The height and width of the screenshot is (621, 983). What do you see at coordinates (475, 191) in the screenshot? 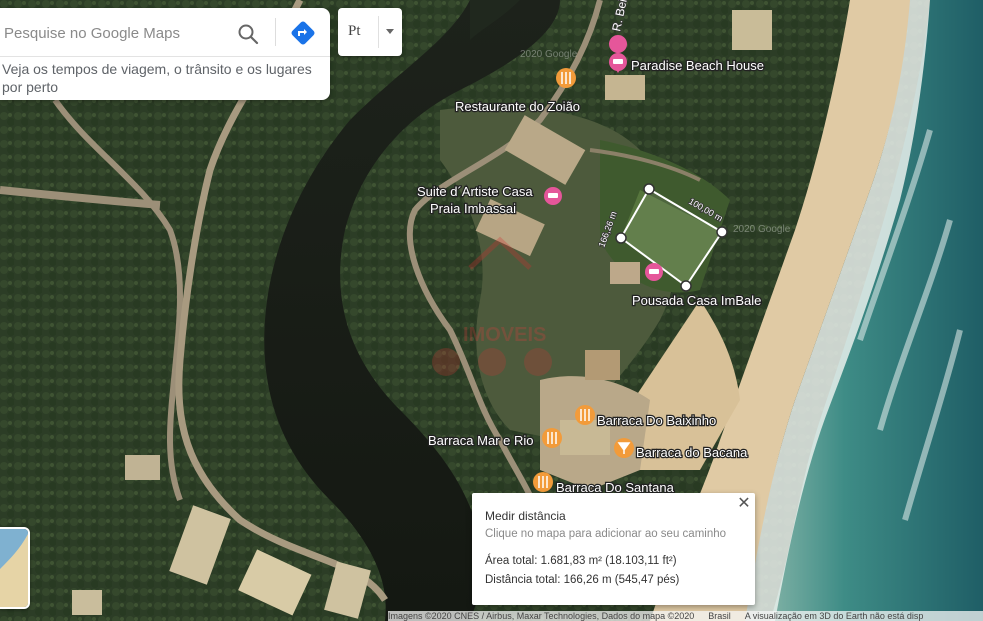
I see `place-label: Suite d´Artiste Casa` at bounding box center [475, 191].